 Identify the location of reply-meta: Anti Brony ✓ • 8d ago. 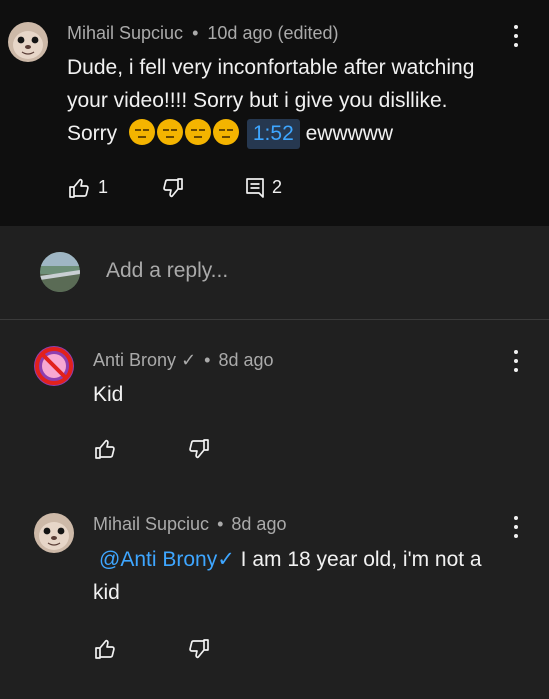
(183, 360).